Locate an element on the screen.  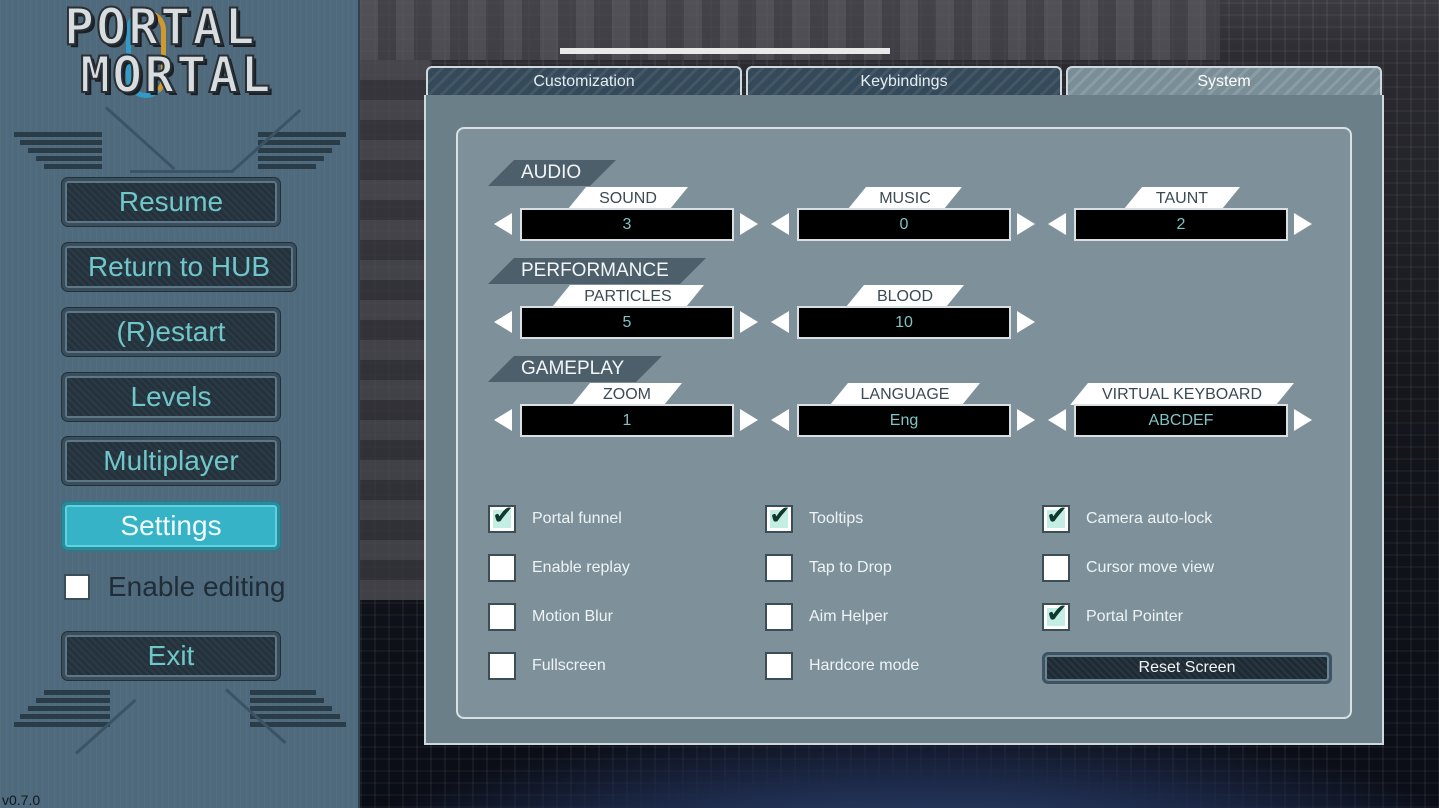
tab-system: System is located at coordinates (1224, 81).